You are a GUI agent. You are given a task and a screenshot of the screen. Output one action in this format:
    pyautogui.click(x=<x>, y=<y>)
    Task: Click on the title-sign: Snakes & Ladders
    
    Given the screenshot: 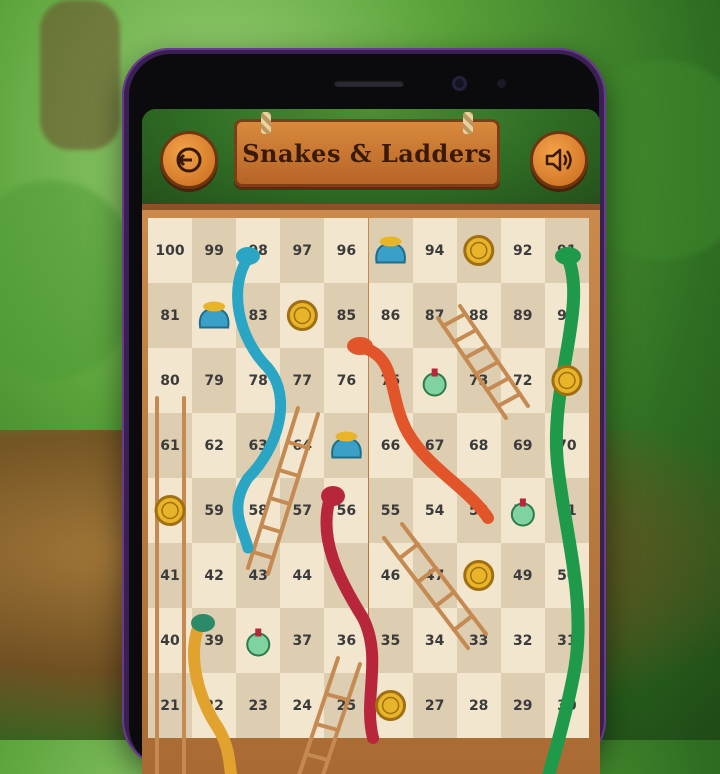 What is the action you would take?
    pyautogui.click(x=367, y=149)
    